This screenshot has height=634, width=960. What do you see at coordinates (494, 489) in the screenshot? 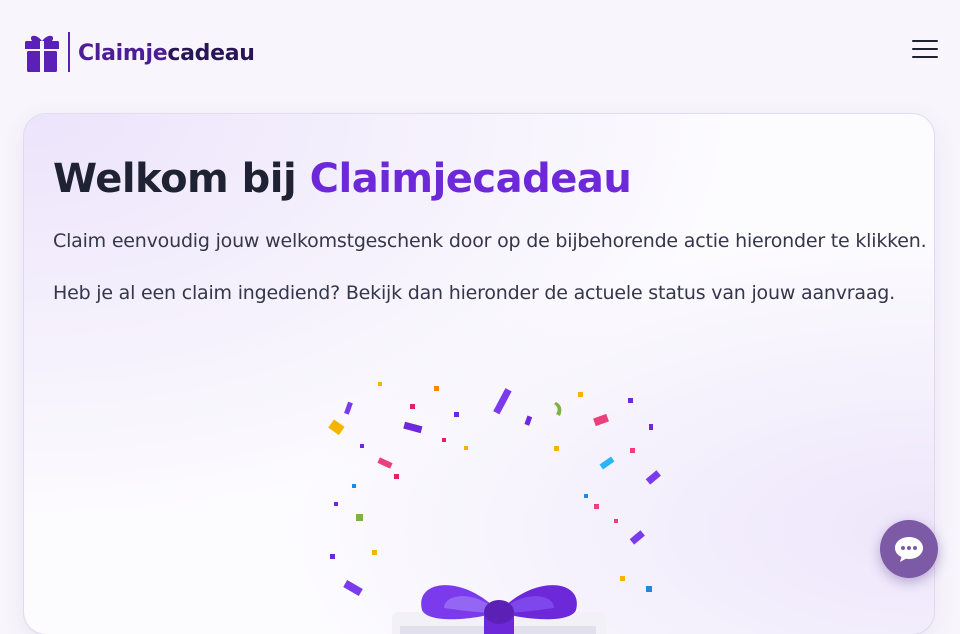
I see `confetti` at bounding box center [494, 489].